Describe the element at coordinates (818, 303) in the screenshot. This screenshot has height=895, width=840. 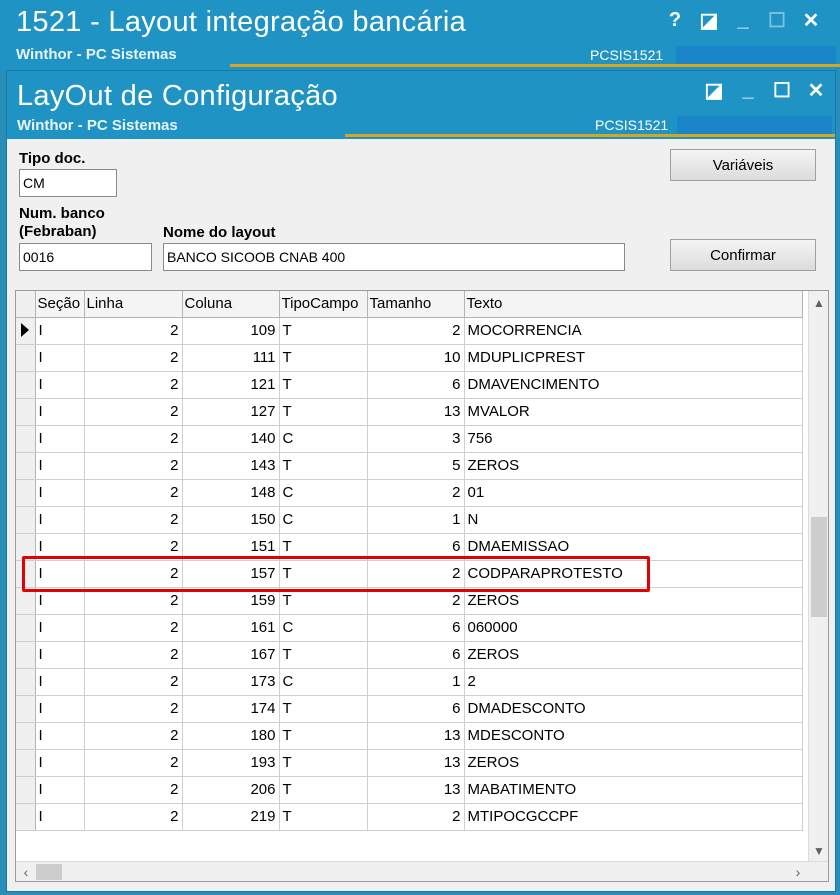
I see `scroll-up-icon: ▲` at that location.